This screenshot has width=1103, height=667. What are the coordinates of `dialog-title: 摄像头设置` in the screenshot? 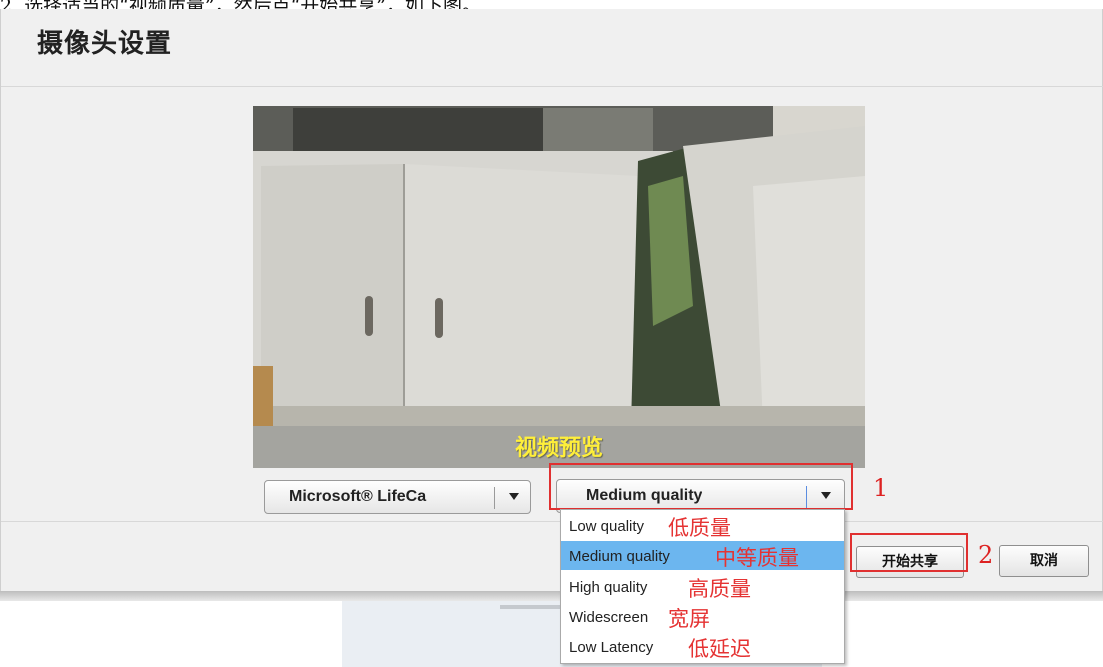 It's located at (105, 44).